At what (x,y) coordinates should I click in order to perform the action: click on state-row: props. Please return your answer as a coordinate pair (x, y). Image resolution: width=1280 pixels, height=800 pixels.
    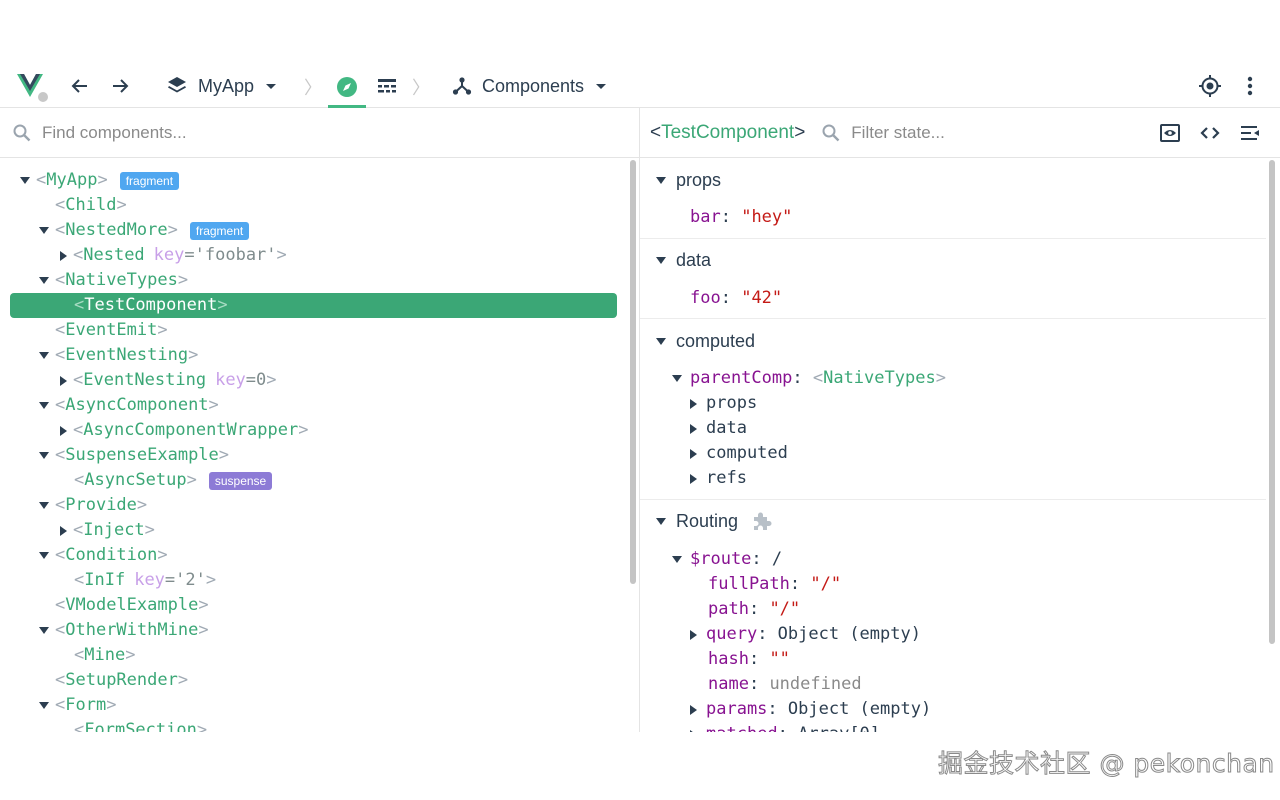
    Looking at the image, I should click on (723, 403).